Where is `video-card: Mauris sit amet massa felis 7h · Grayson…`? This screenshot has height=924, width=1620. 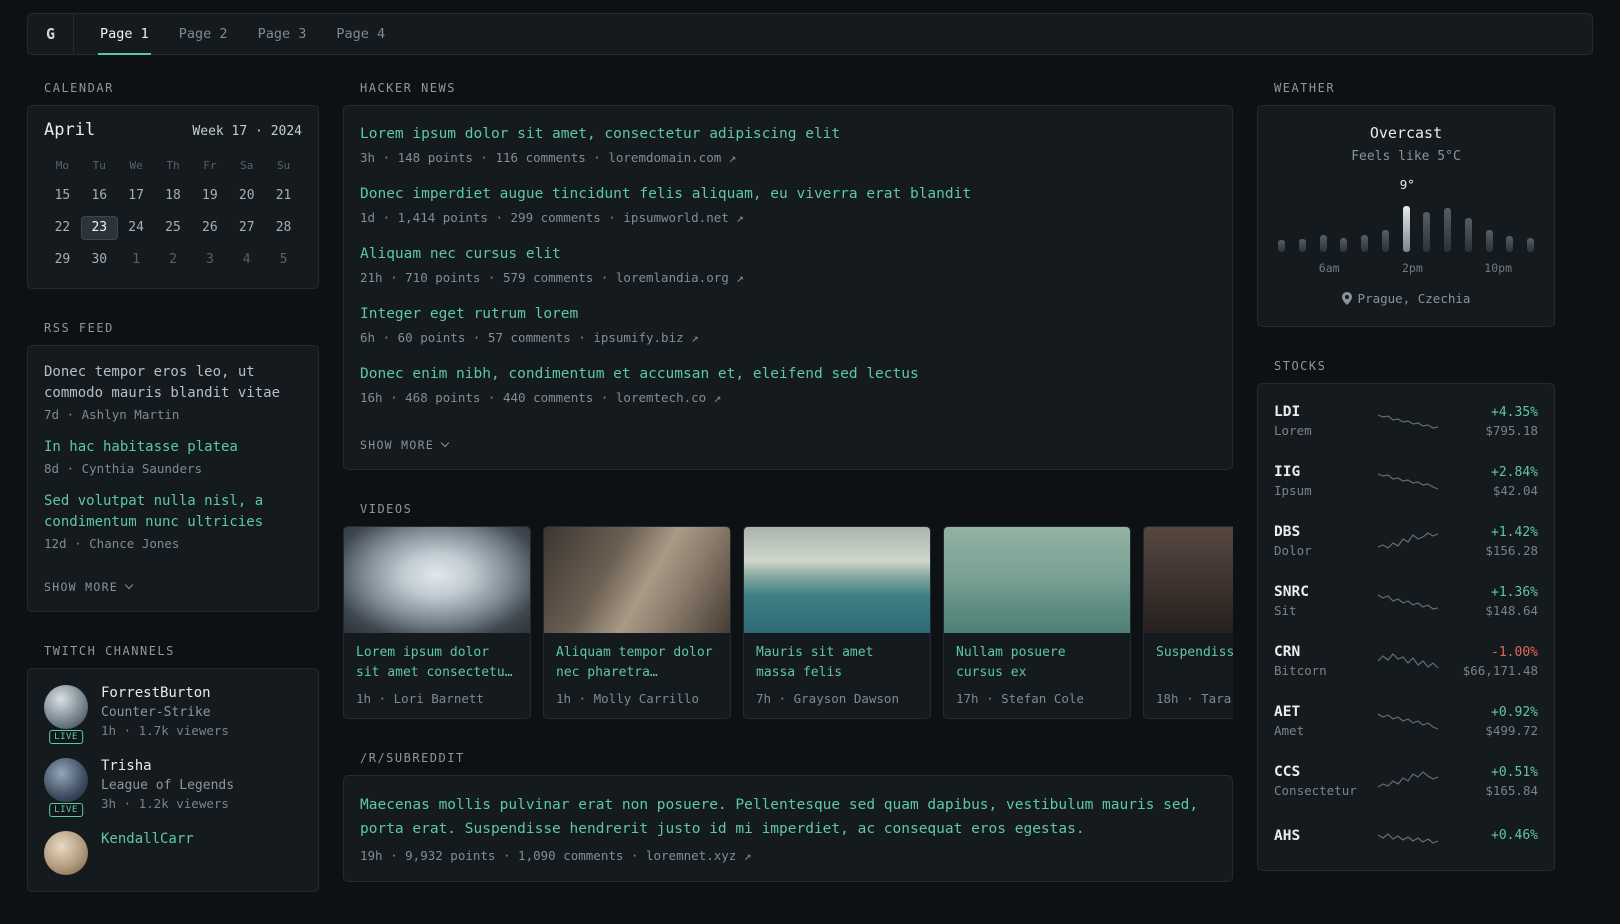 video-card: Mauris sit amet massa felis 7h · Grayson… is located at coordinates (837, 623).